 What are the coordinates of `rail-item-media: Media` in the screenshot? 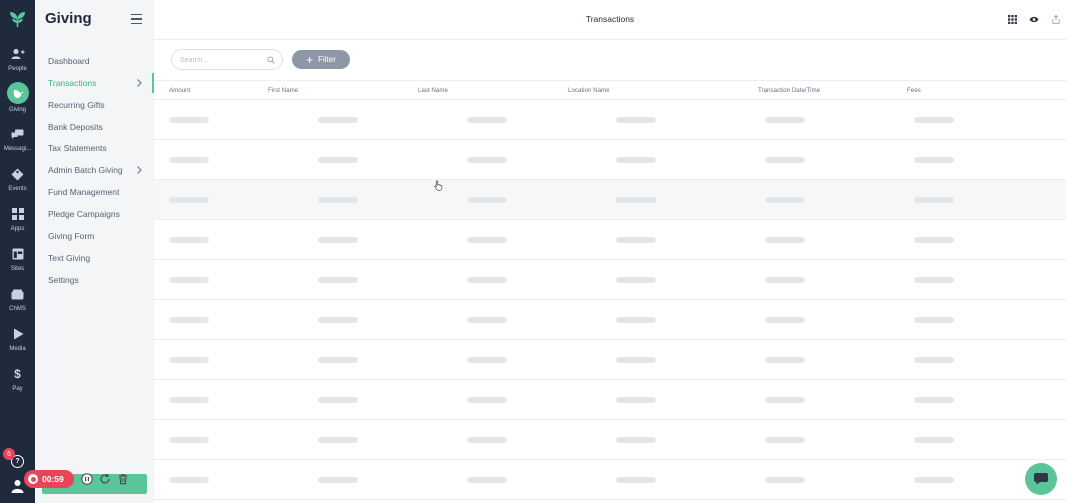 It's located at (17, 342).